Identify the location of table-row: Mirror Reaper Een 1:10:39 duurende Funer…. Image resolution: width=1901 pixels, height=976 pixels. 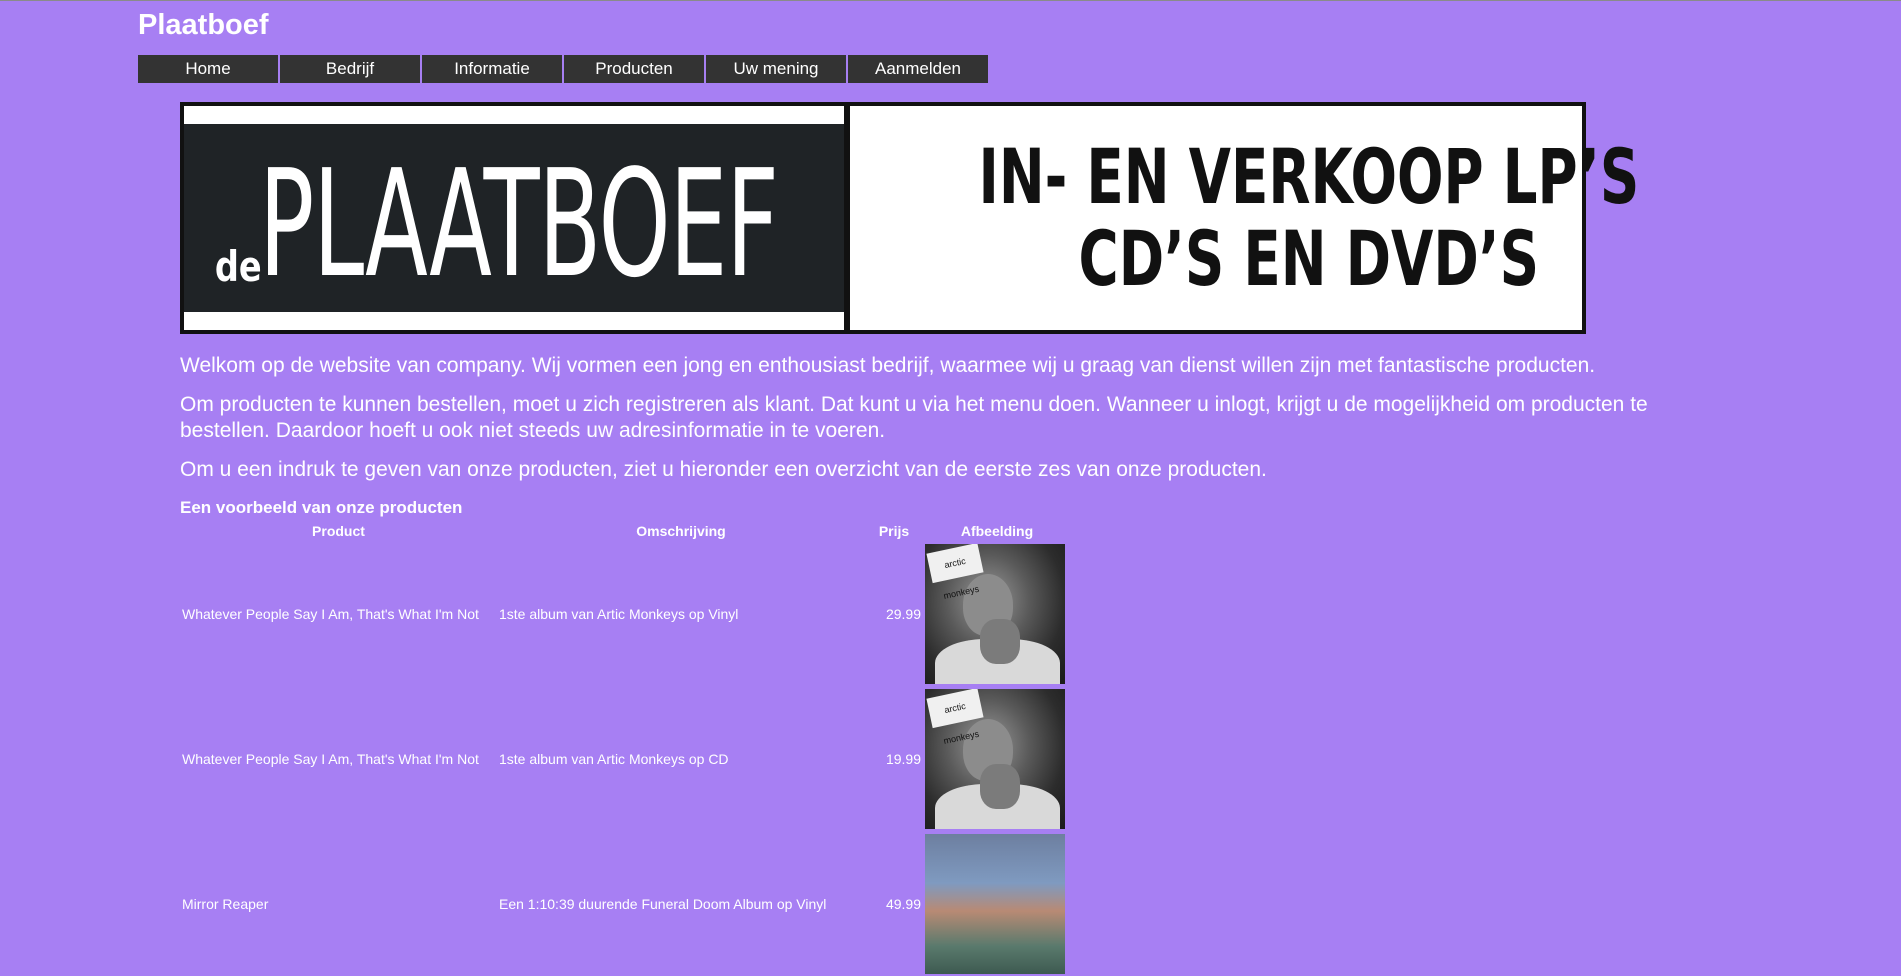
(625, 903).